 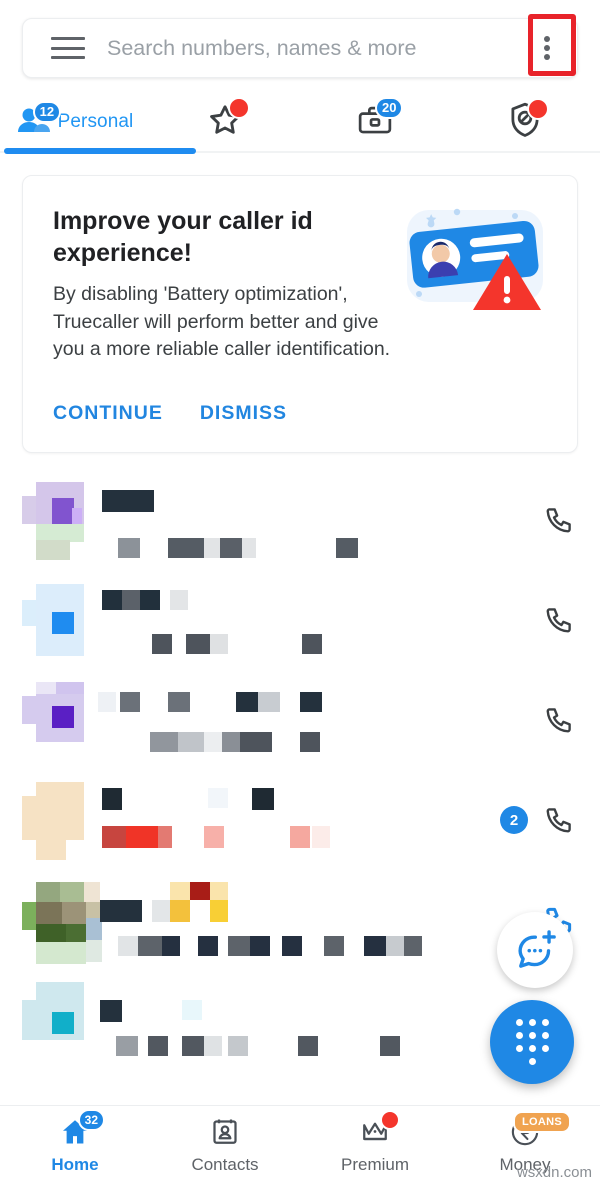 What do you see at coordinates (108, 413) in the screenshot?
I see `continue-button: CONTINUE` at bounding box center [108, 413].